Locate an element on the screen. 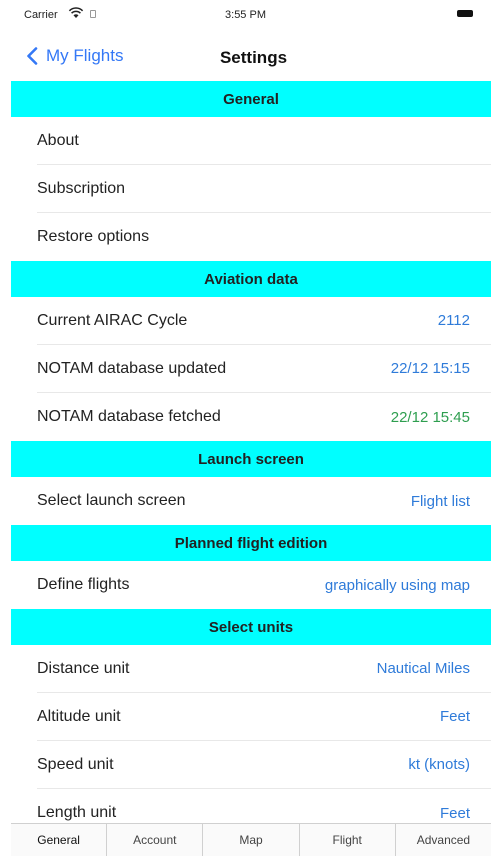 The image size is (491, 856). row-label: NOTAM database fetched is located at coordinates (129, 416).